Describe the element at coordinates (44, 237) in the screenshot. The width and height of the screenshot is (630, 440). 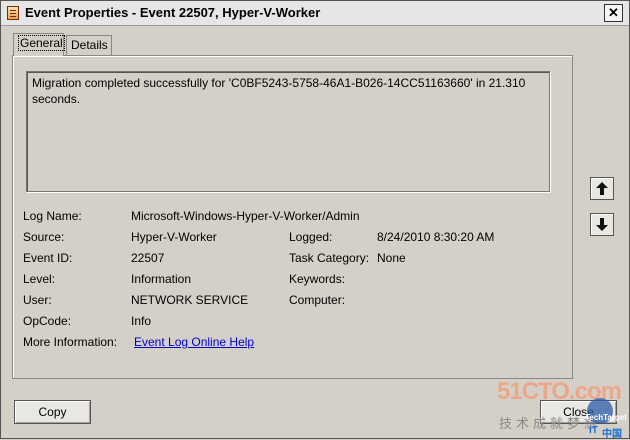
I see `source-label: Source:` at that location.